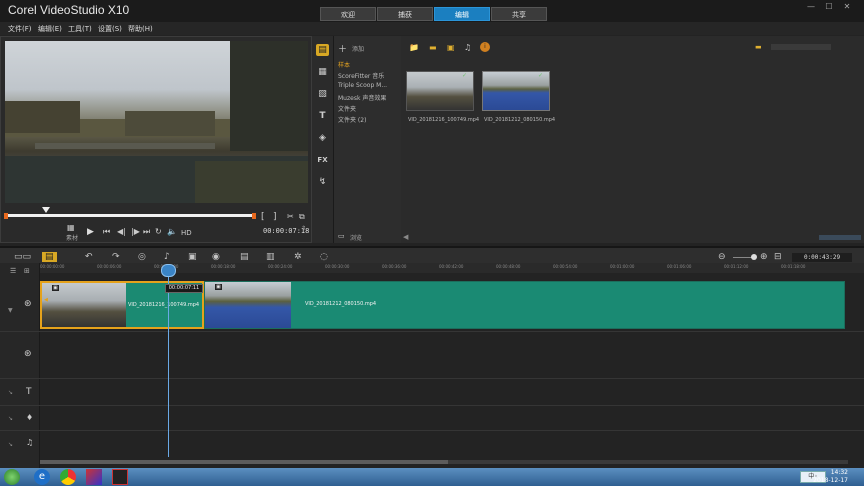 The height and width of the screenshot is (486, 864). What do you see at coordinates (302, 217) in the screenshot?
I see `enlarge-icon: ⧉` at bounding box center [302, 217].